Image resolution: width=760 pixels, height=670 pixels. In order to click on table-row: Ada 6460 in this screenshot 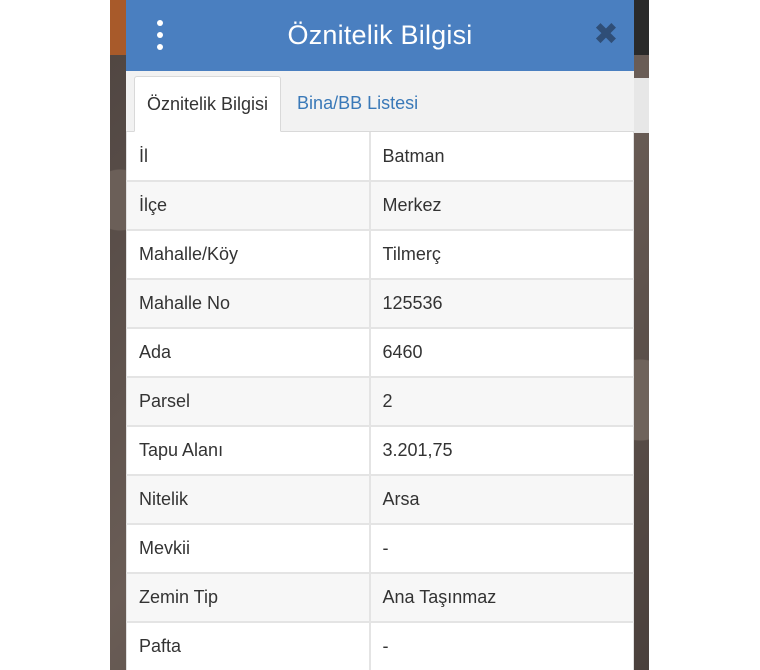, I will do `click(380, 353)`.